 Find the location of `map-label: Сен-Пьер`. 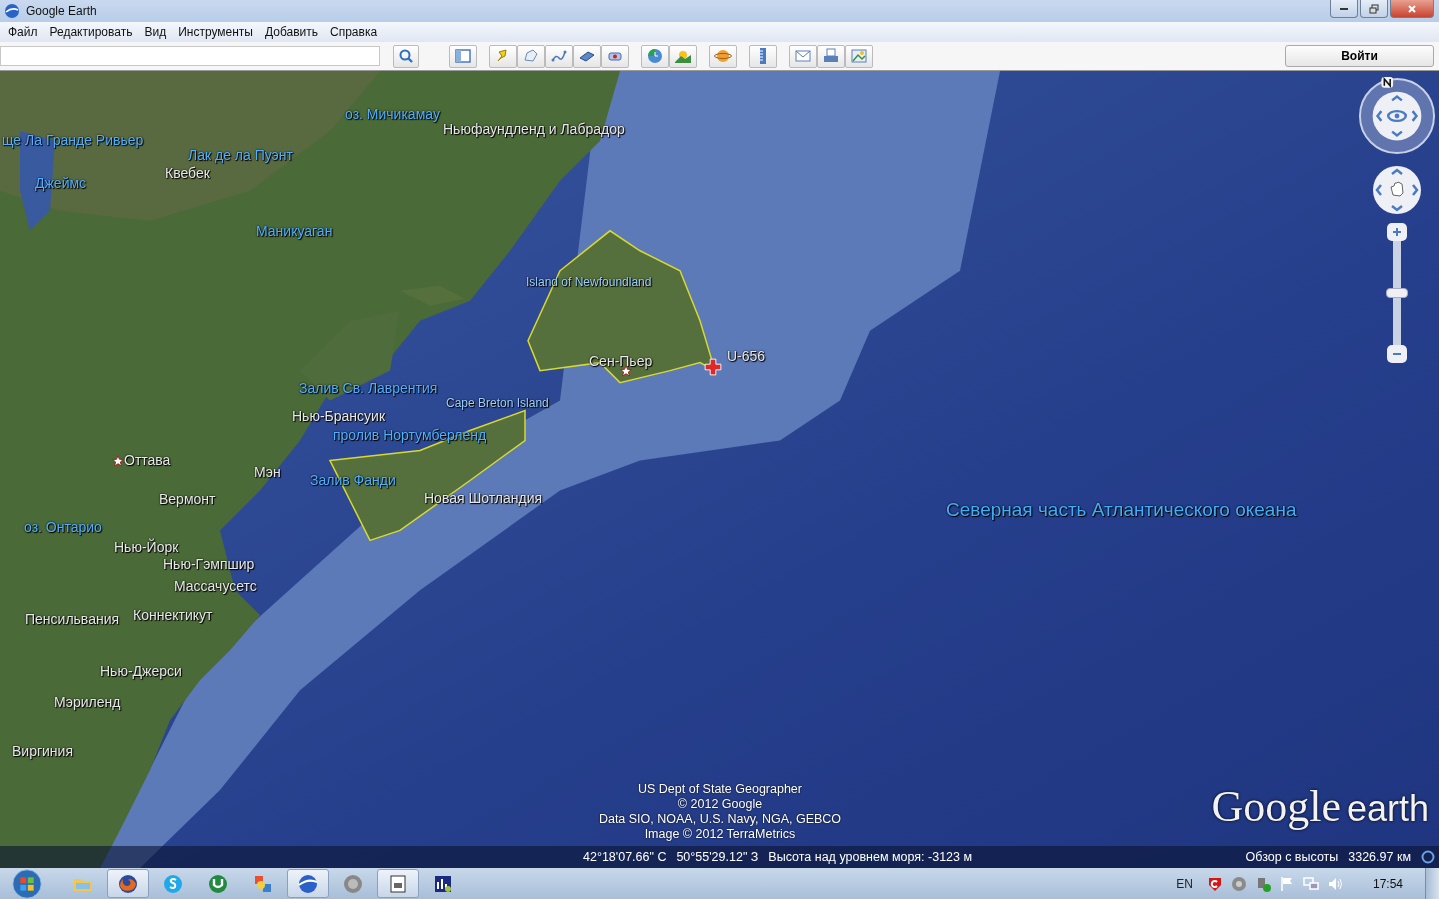

map-label: Сен-Пьер is located at coordinates (621, 361).